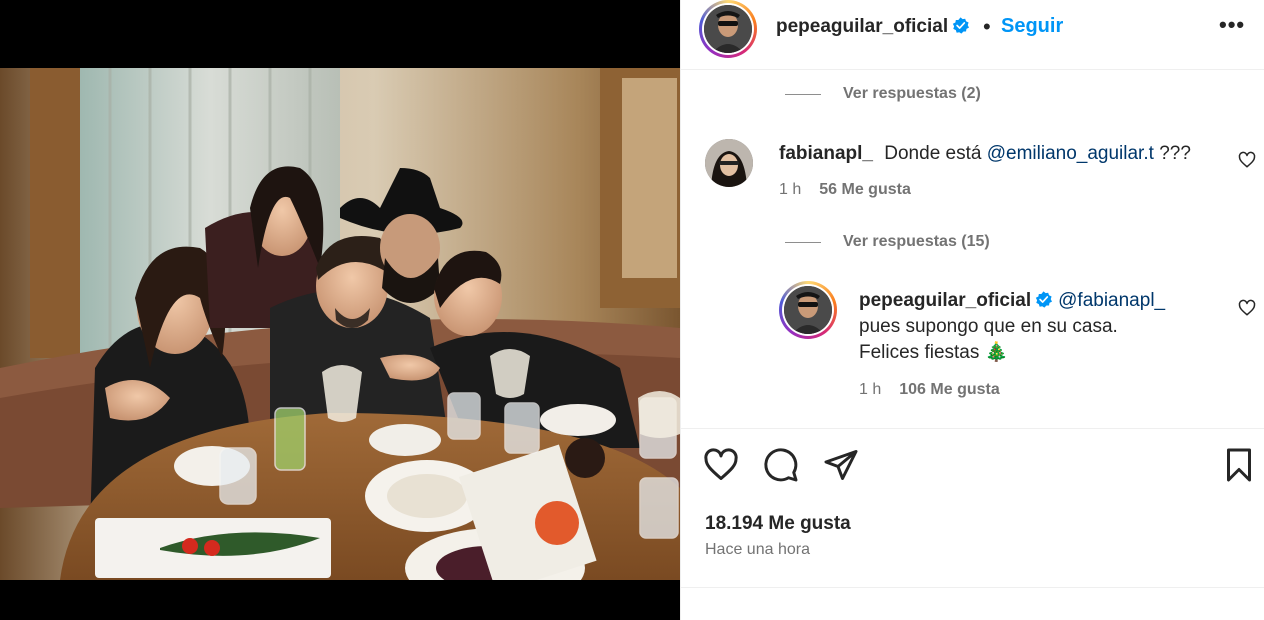 The width and height of the screenshot is (1264, 620). What do you see at coordinates (1247, 308) in the screenshot?
I see `reply-like-heart-icon` at bounding box center [1247, 308].